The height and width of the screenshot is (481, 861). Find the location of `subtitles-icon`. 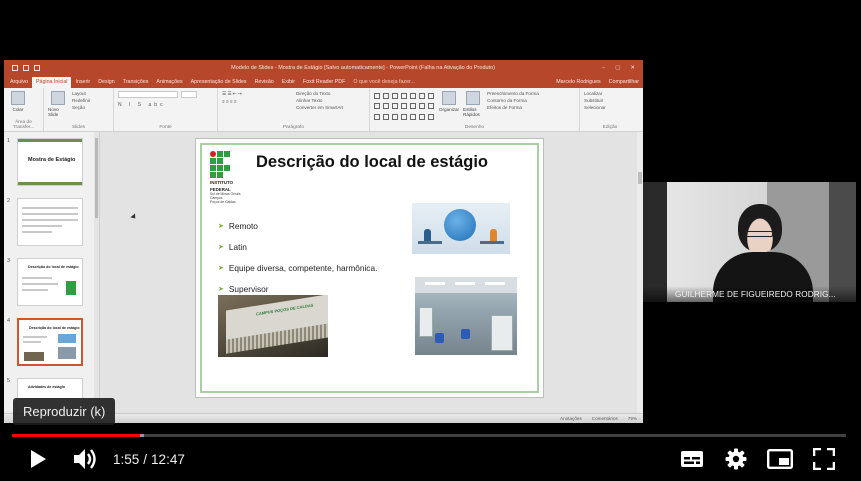

subtitles-icon is located at coordinates (692, 459).